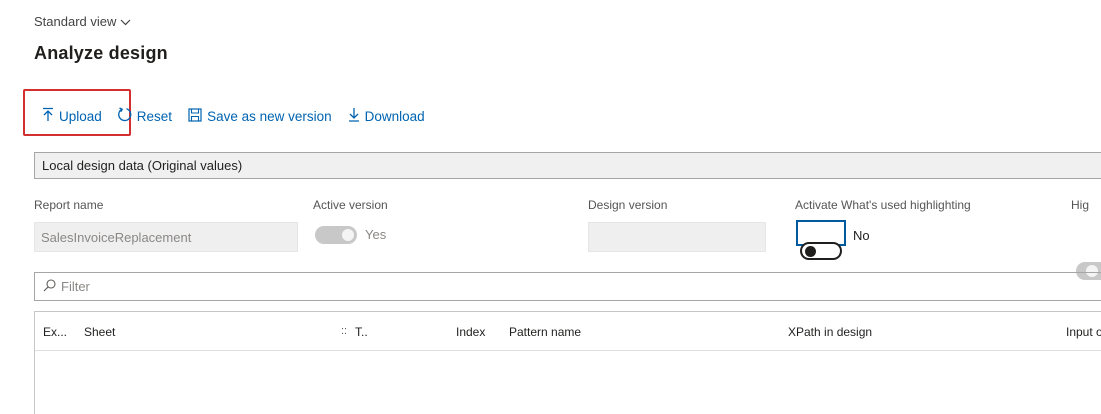 This screenshot has width=1101, height=414. Describe the element at coordinates (628, 205) in the screenshot. I see `design-version-label: Design version` at that location.